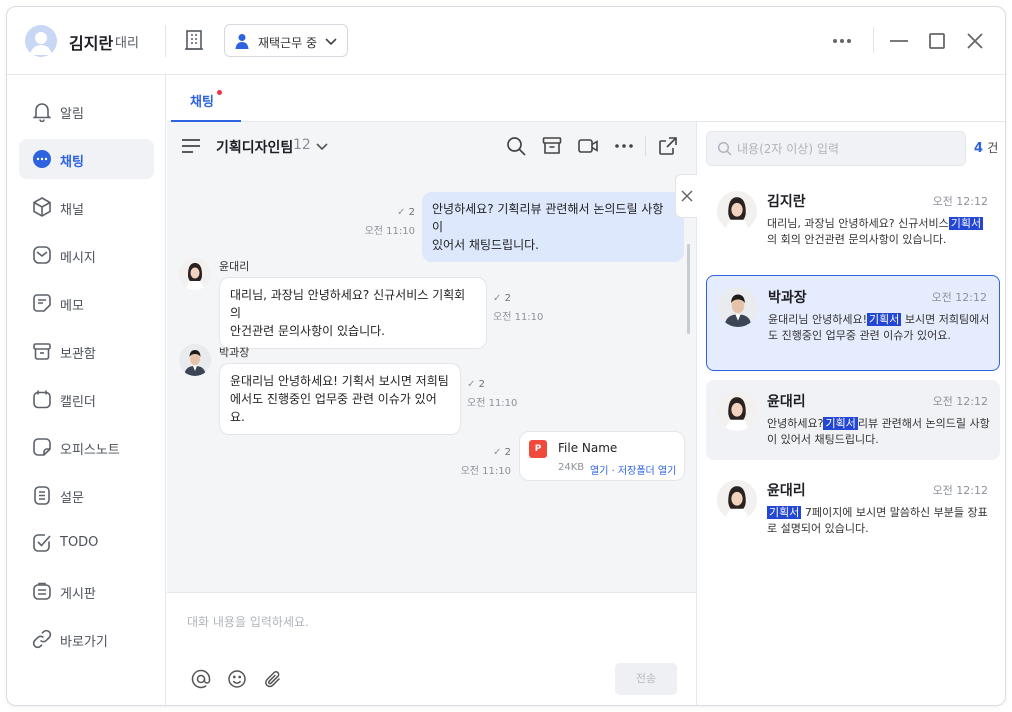 The image size is (1012, 712). Describe the element at coordinates (86, 543) in the screenshot. I see `sidebar-item-todo: TODO` at that location.